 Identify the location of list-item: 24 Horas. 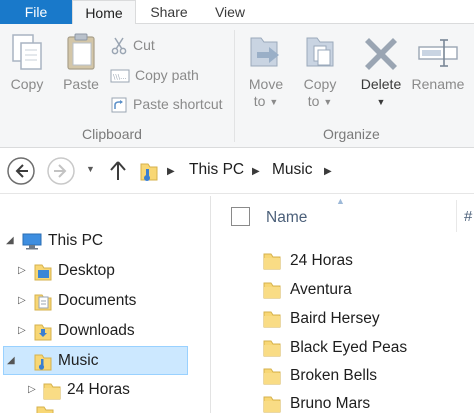
(342, 260).